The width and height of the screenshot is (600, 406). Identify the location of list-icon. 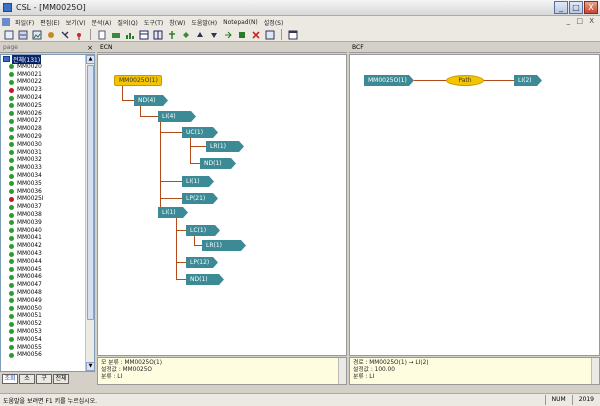
(270, 34).